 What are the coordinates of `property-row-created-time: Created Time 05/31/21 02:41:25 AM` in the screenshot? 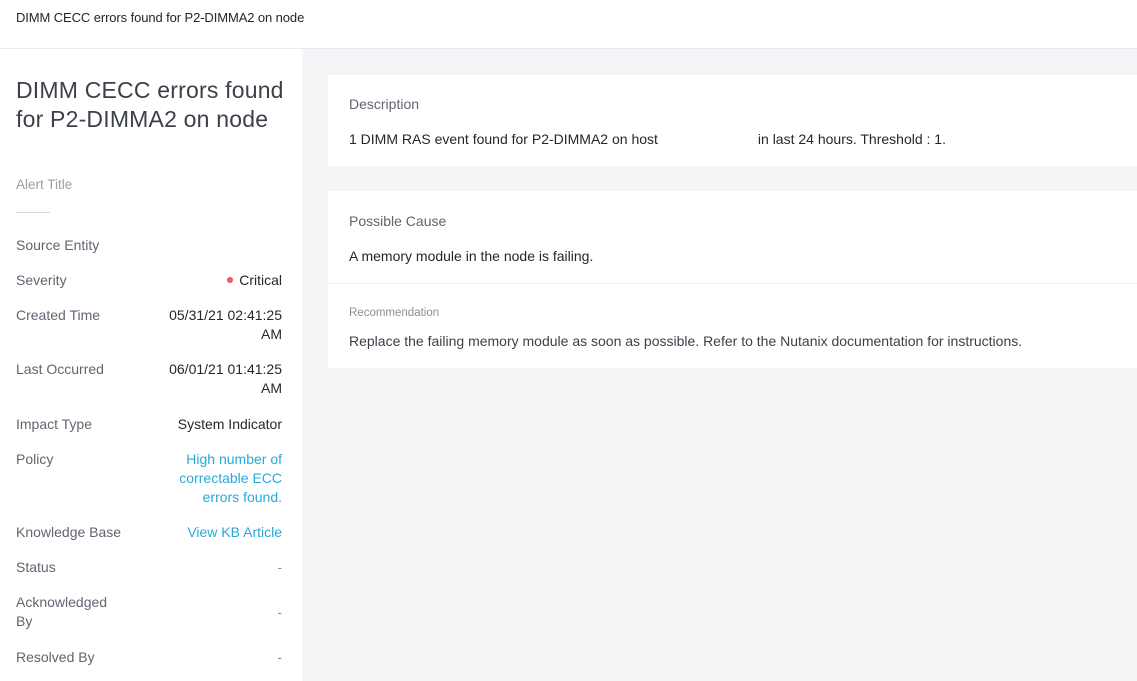 It's located at (149, 326).